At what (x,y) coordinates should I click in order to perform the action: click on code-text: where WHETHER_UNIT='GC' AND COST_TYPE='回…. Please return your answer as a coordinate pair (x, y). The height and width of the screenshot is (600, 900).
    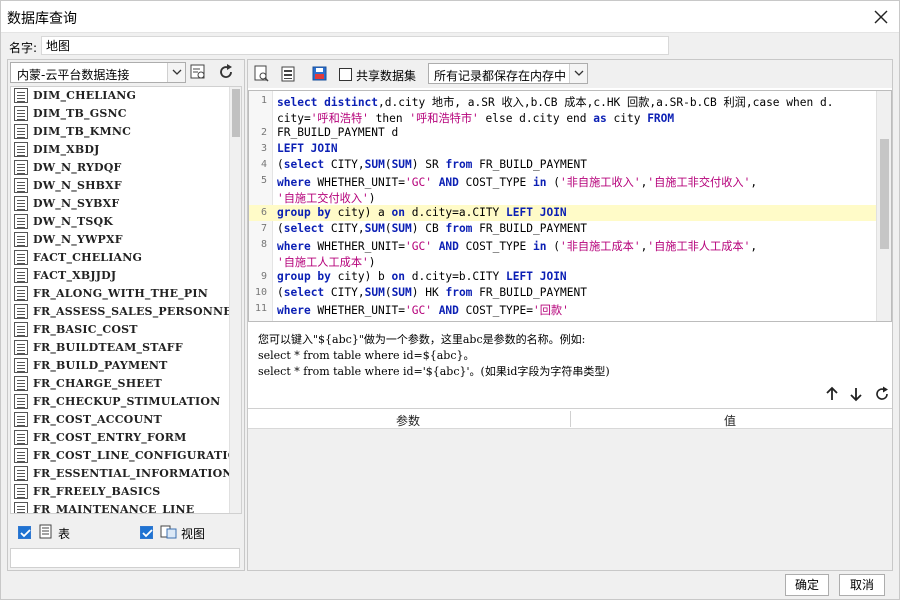
    Looking at the image, I should click on (423, 310).